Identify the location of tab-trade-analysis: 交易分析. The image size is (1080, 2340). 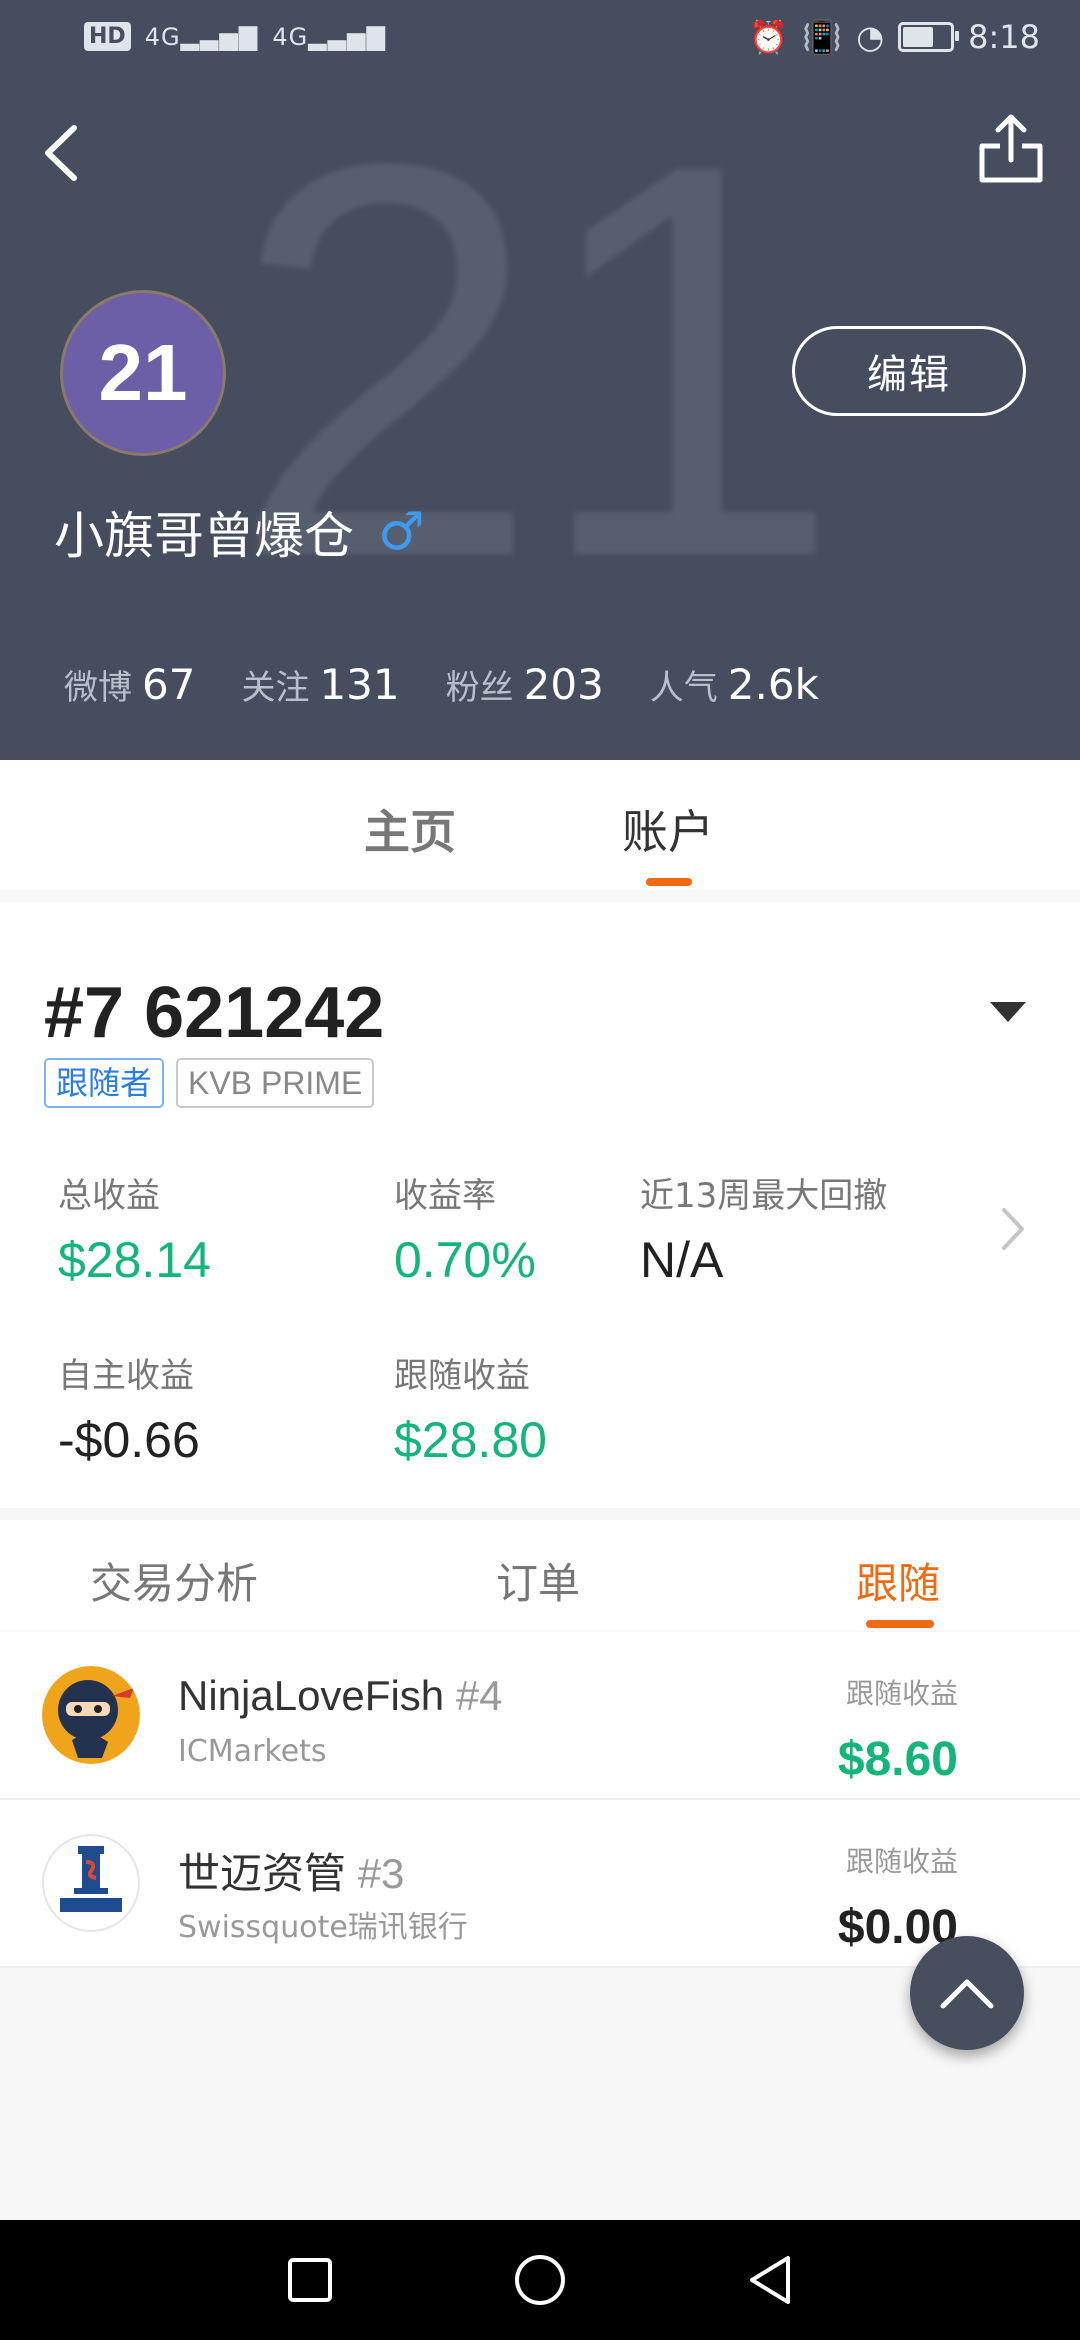
(174, 1580).